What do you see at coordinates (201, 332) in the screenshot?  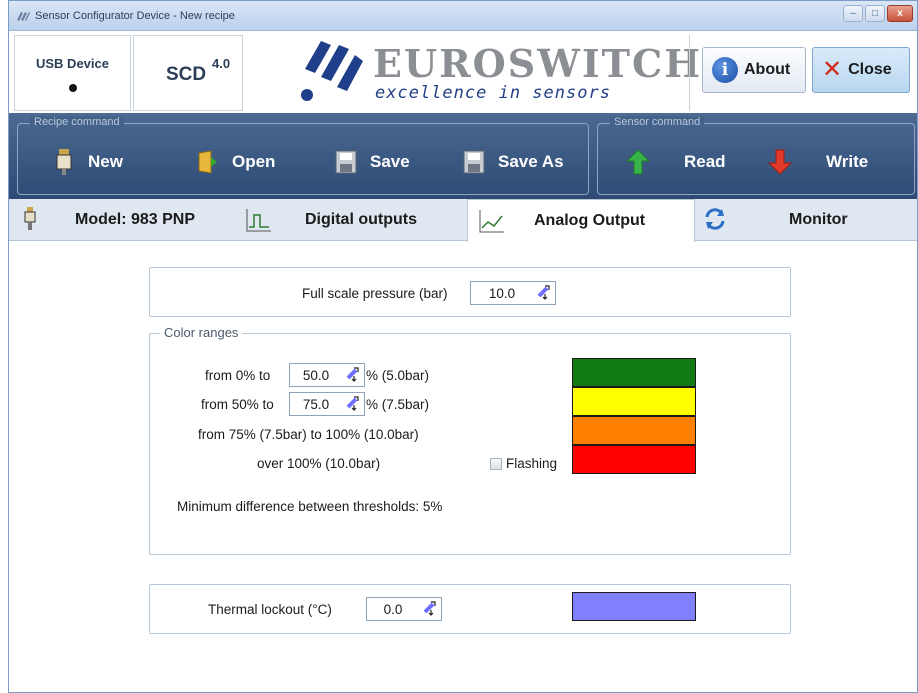 I see `color-ranges-legend: Color ranges` at bounding box center [201, 332].